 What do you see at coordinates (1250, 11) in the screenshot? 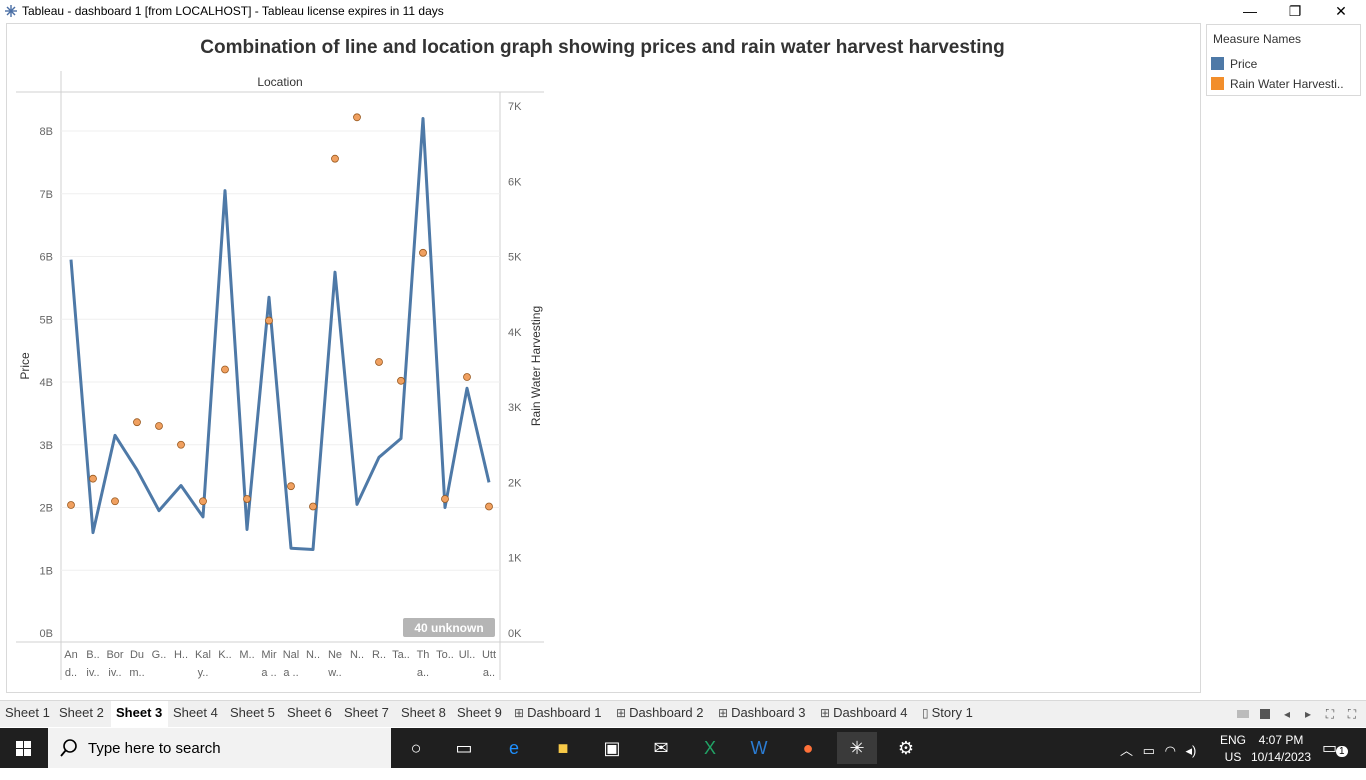
I see `minimize-button: —` at bounding box center [1250, 11].